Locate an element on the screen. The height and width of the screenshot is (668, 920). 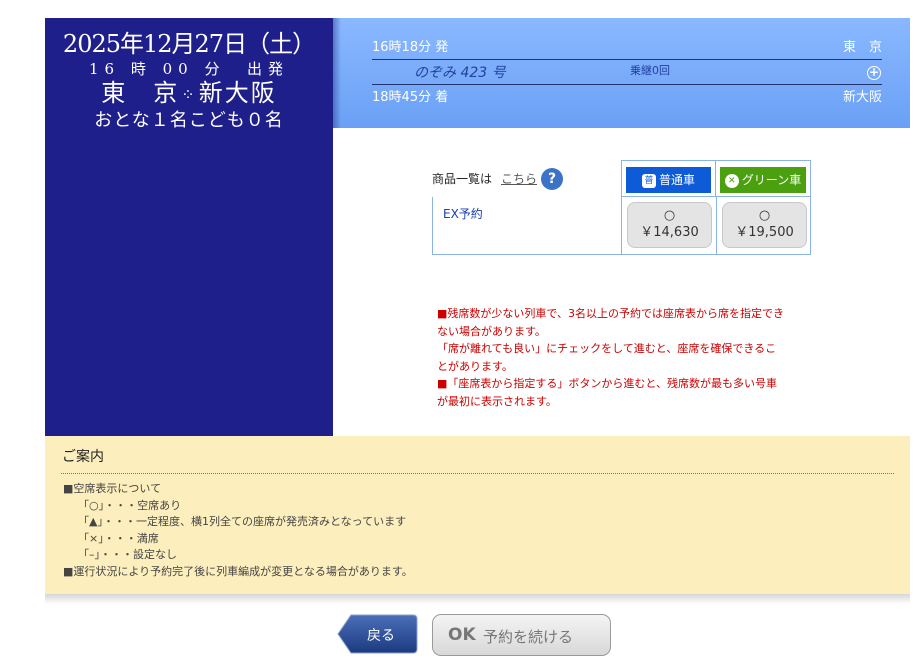
green-car-label: ✕ グリーン車 is located at coordinates (763, 180).